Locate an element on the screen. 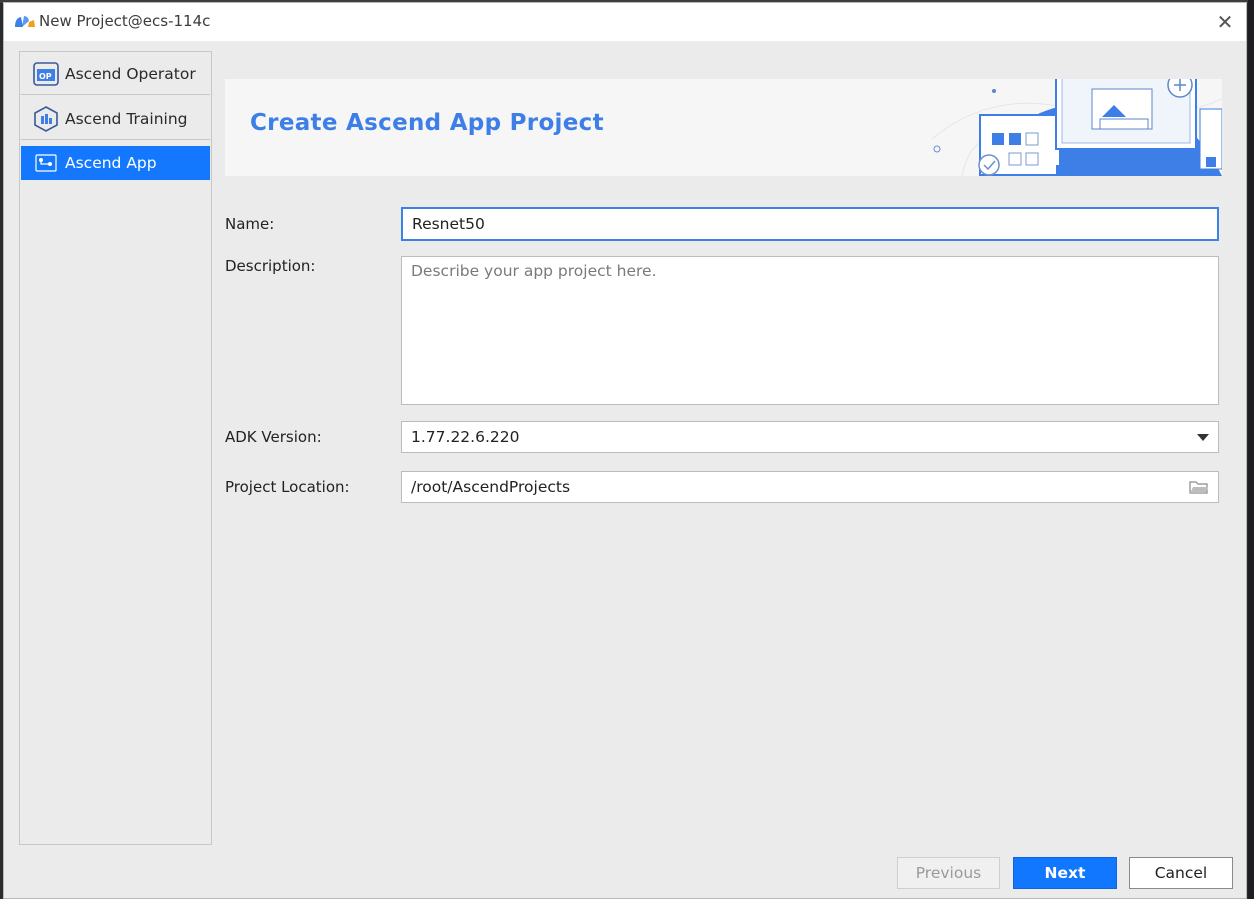  close-icon: ✕ is located at coordinates (1225, 22).